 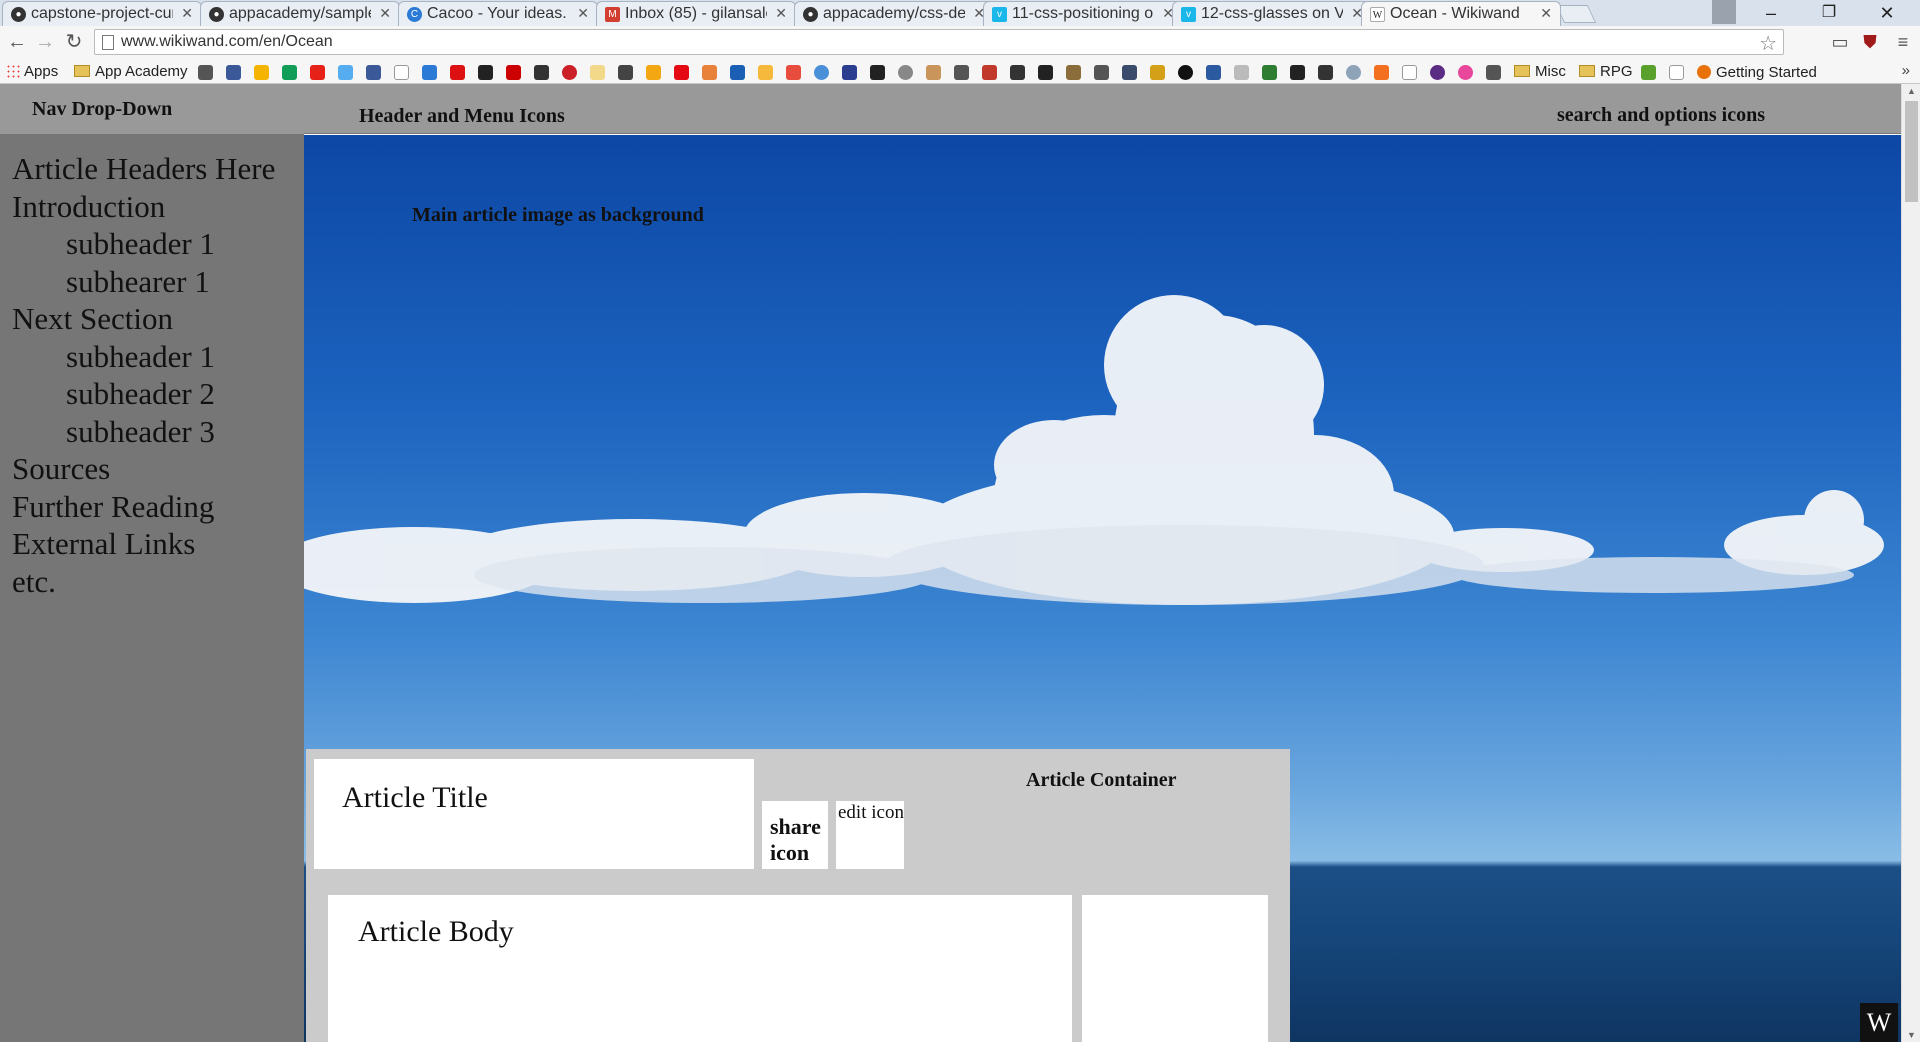 I want to click on bookmarks-overflow-button: », so click(x=1906, y=70).